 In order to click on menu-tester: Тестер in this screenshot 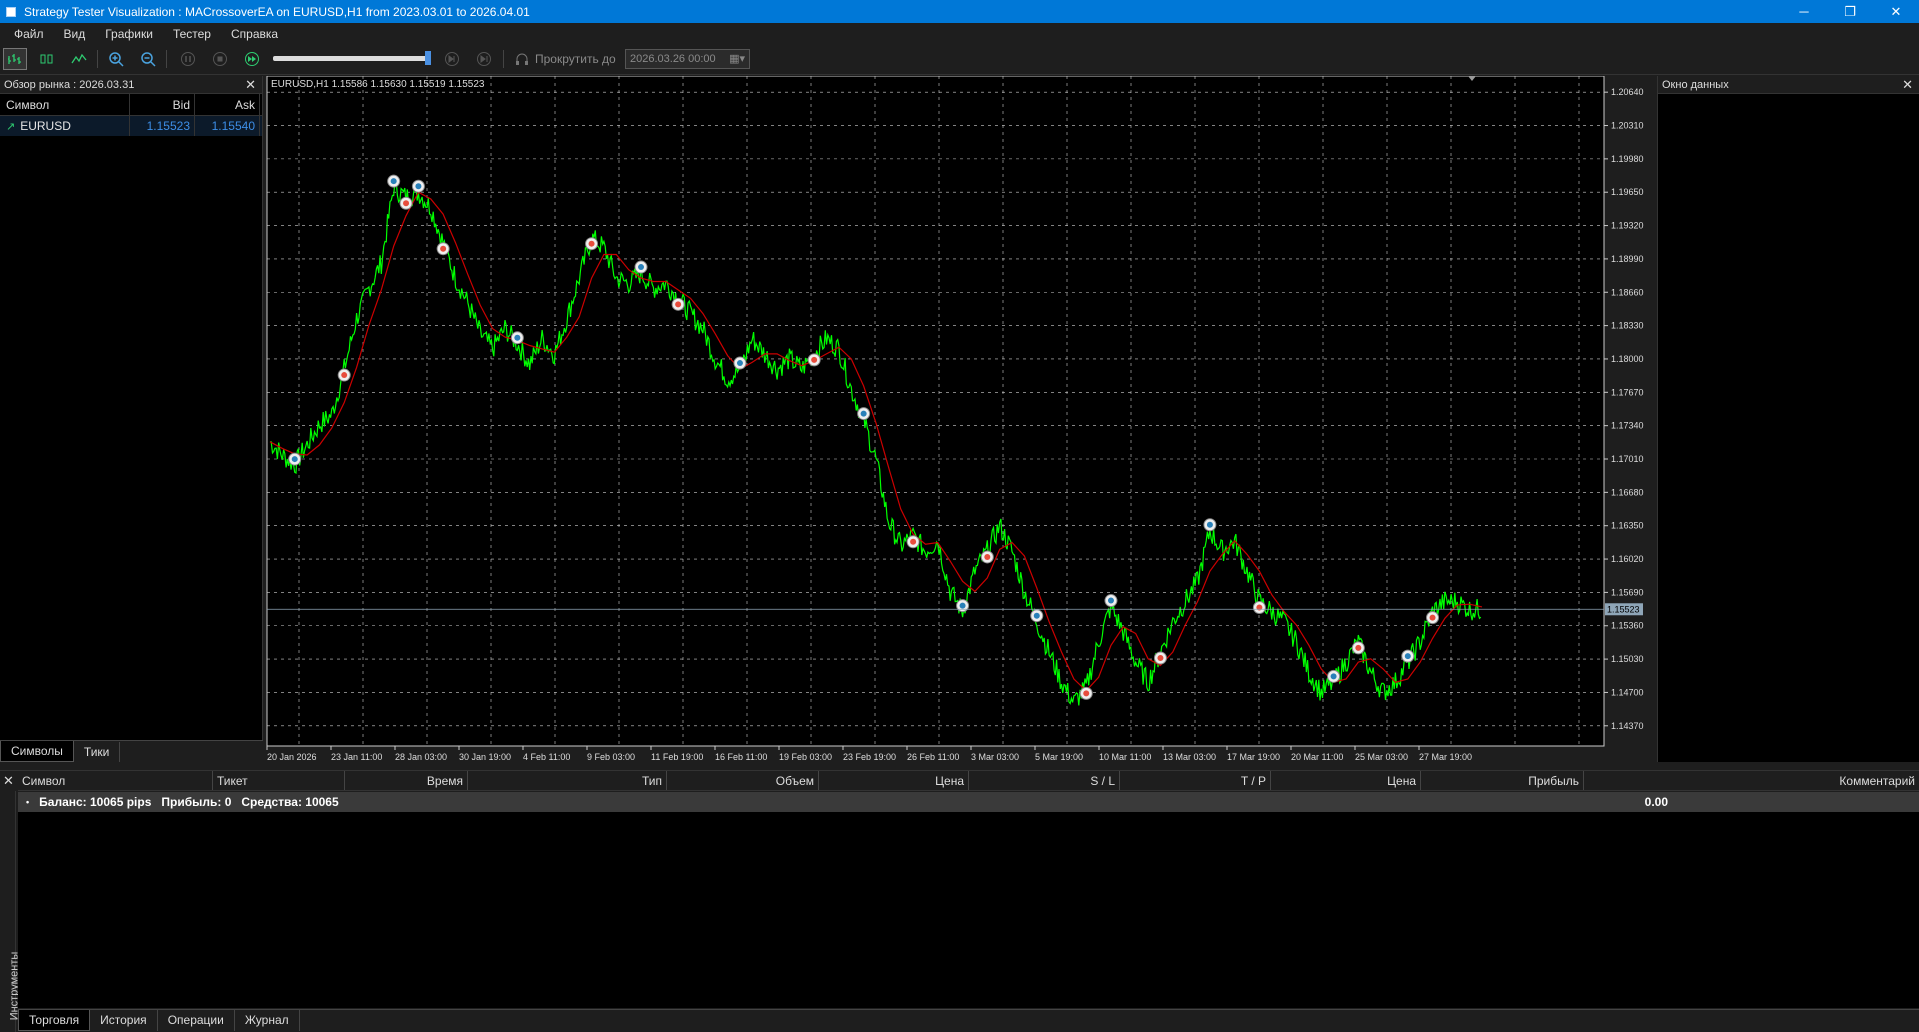, I will do `click(192, 34)`.